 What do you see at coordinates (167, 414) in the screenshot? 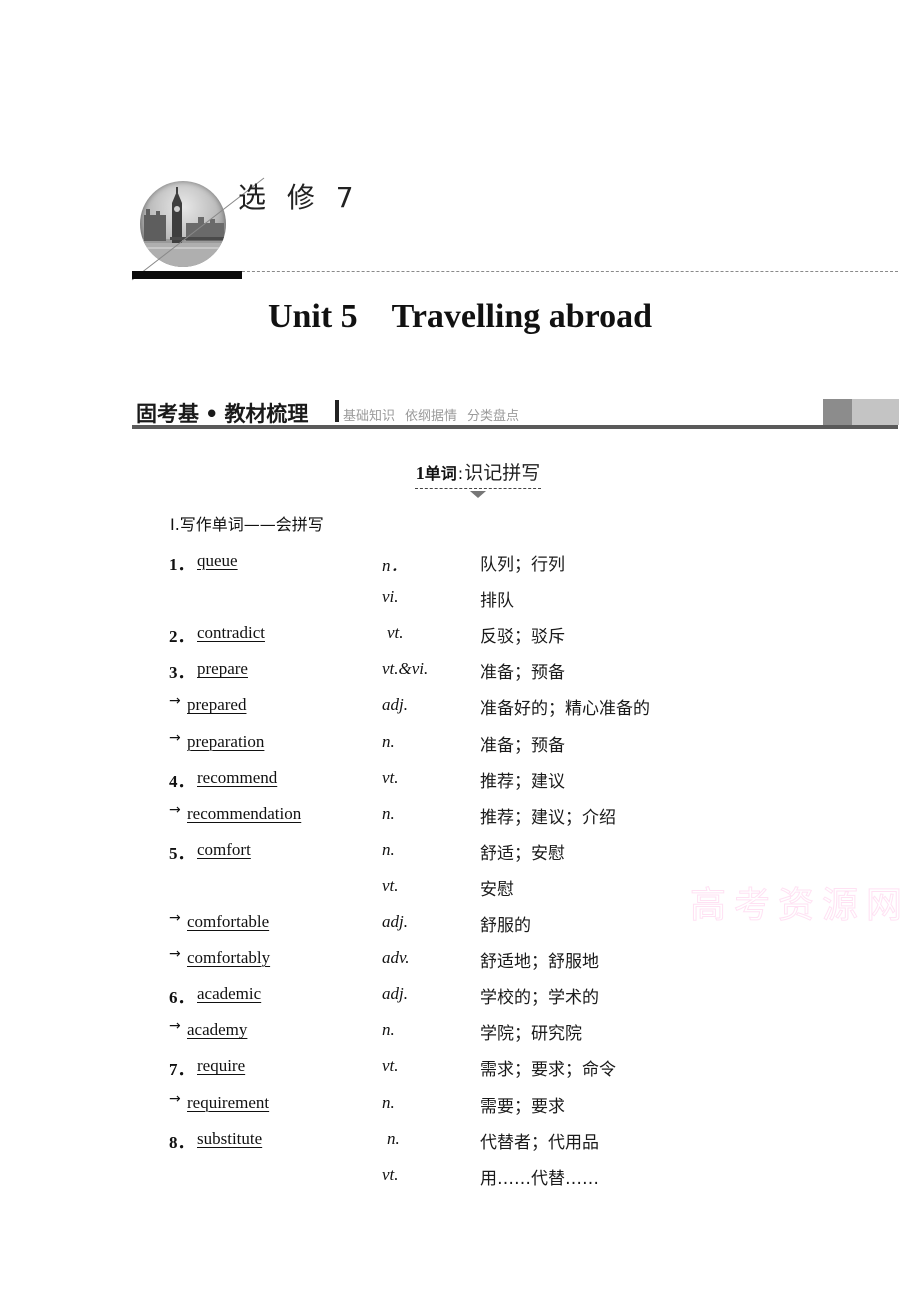
I see `banner-title-left: 固考基` at bounding box center [167, 414].